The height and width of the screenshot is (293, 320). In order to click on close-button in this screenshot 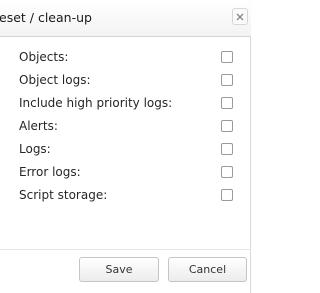, I will do `click(240, 16)`.